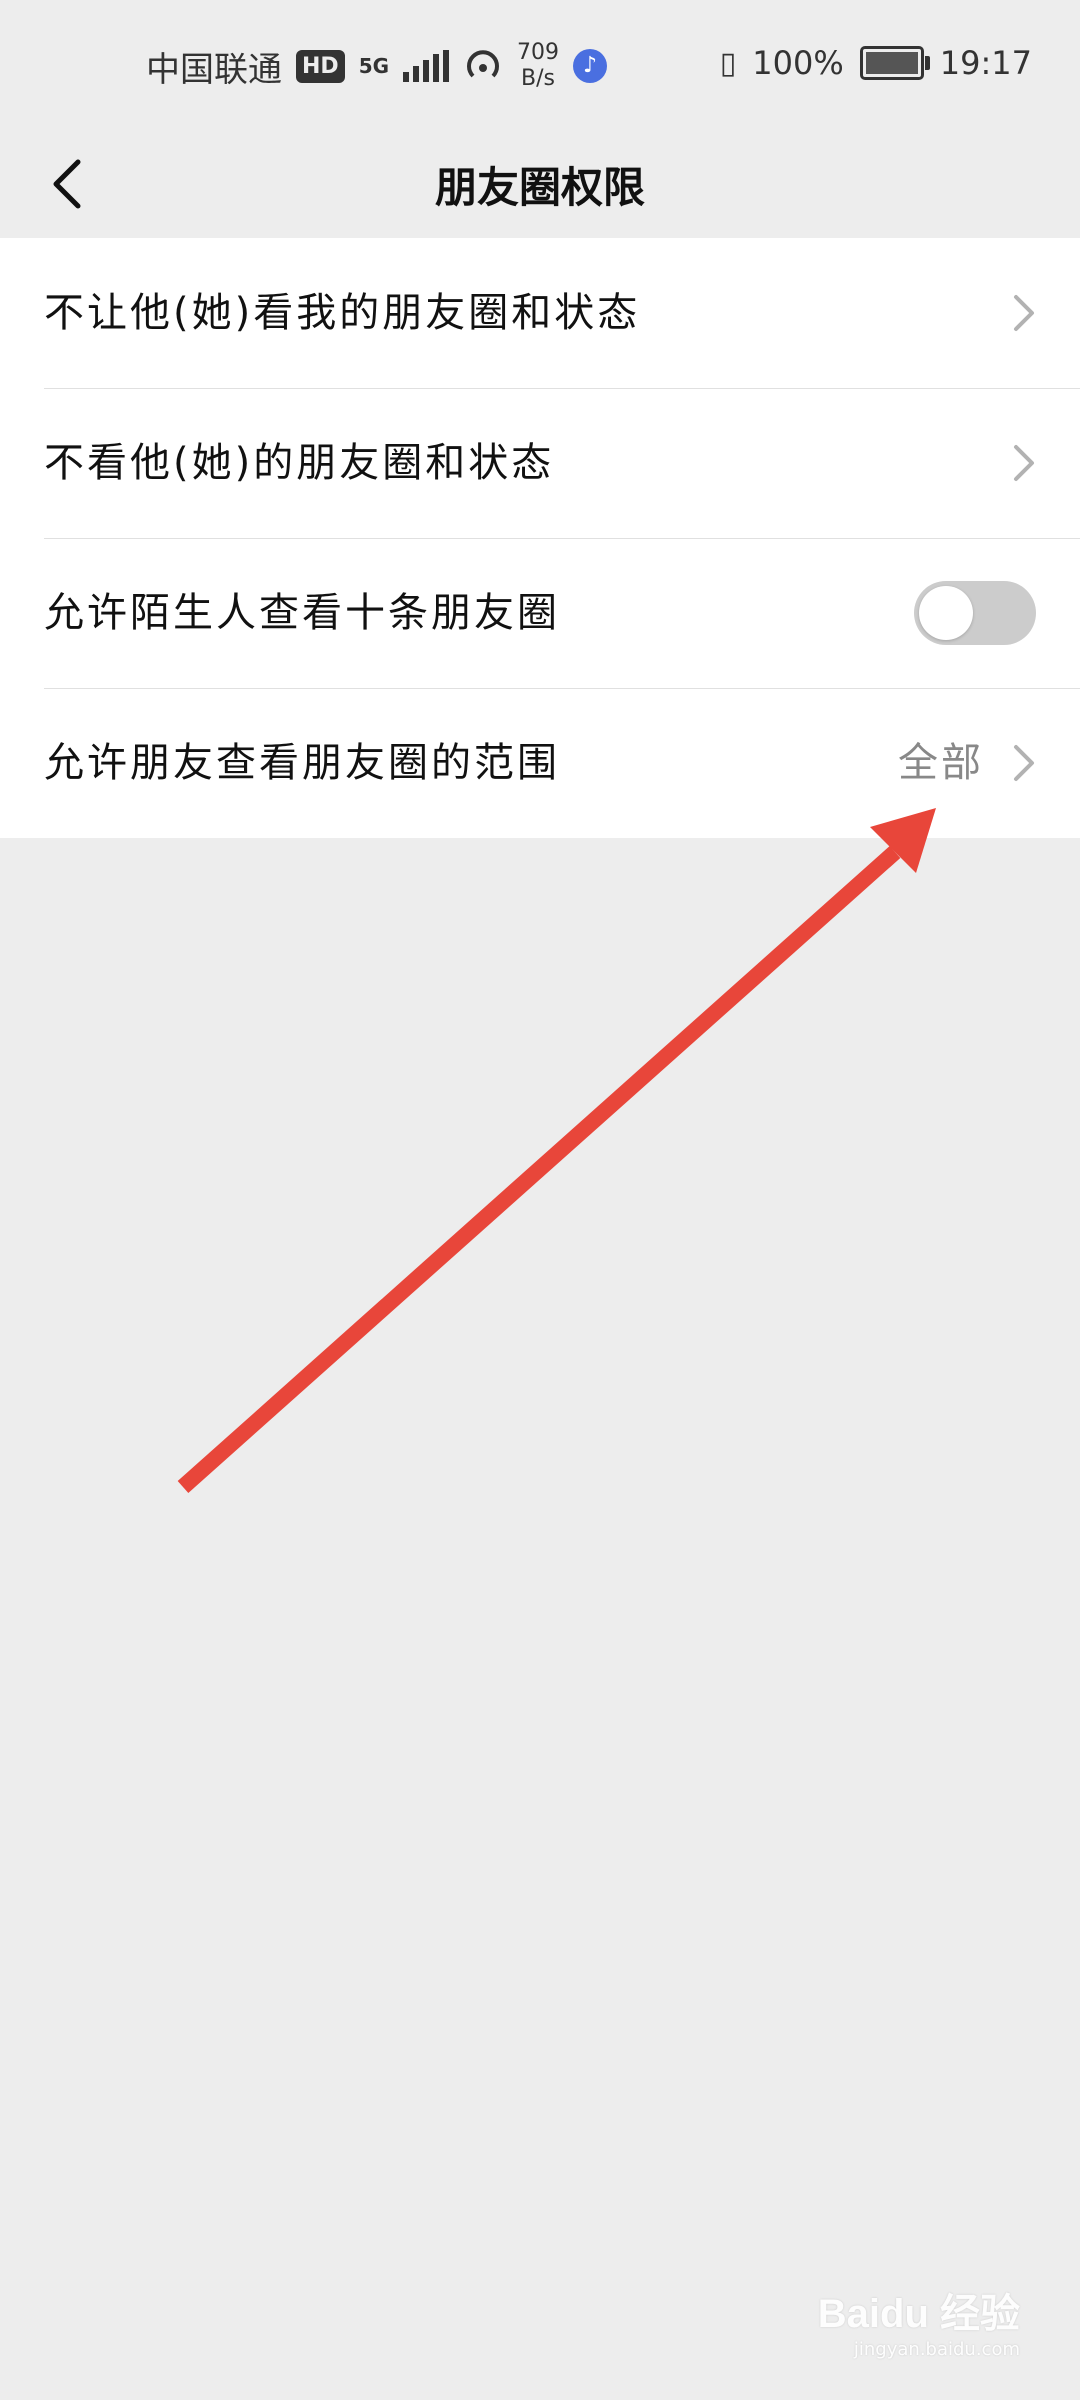  I want to click on watermark: Baidu 经验 jingyan.baidu.com, so click(919, 2320).